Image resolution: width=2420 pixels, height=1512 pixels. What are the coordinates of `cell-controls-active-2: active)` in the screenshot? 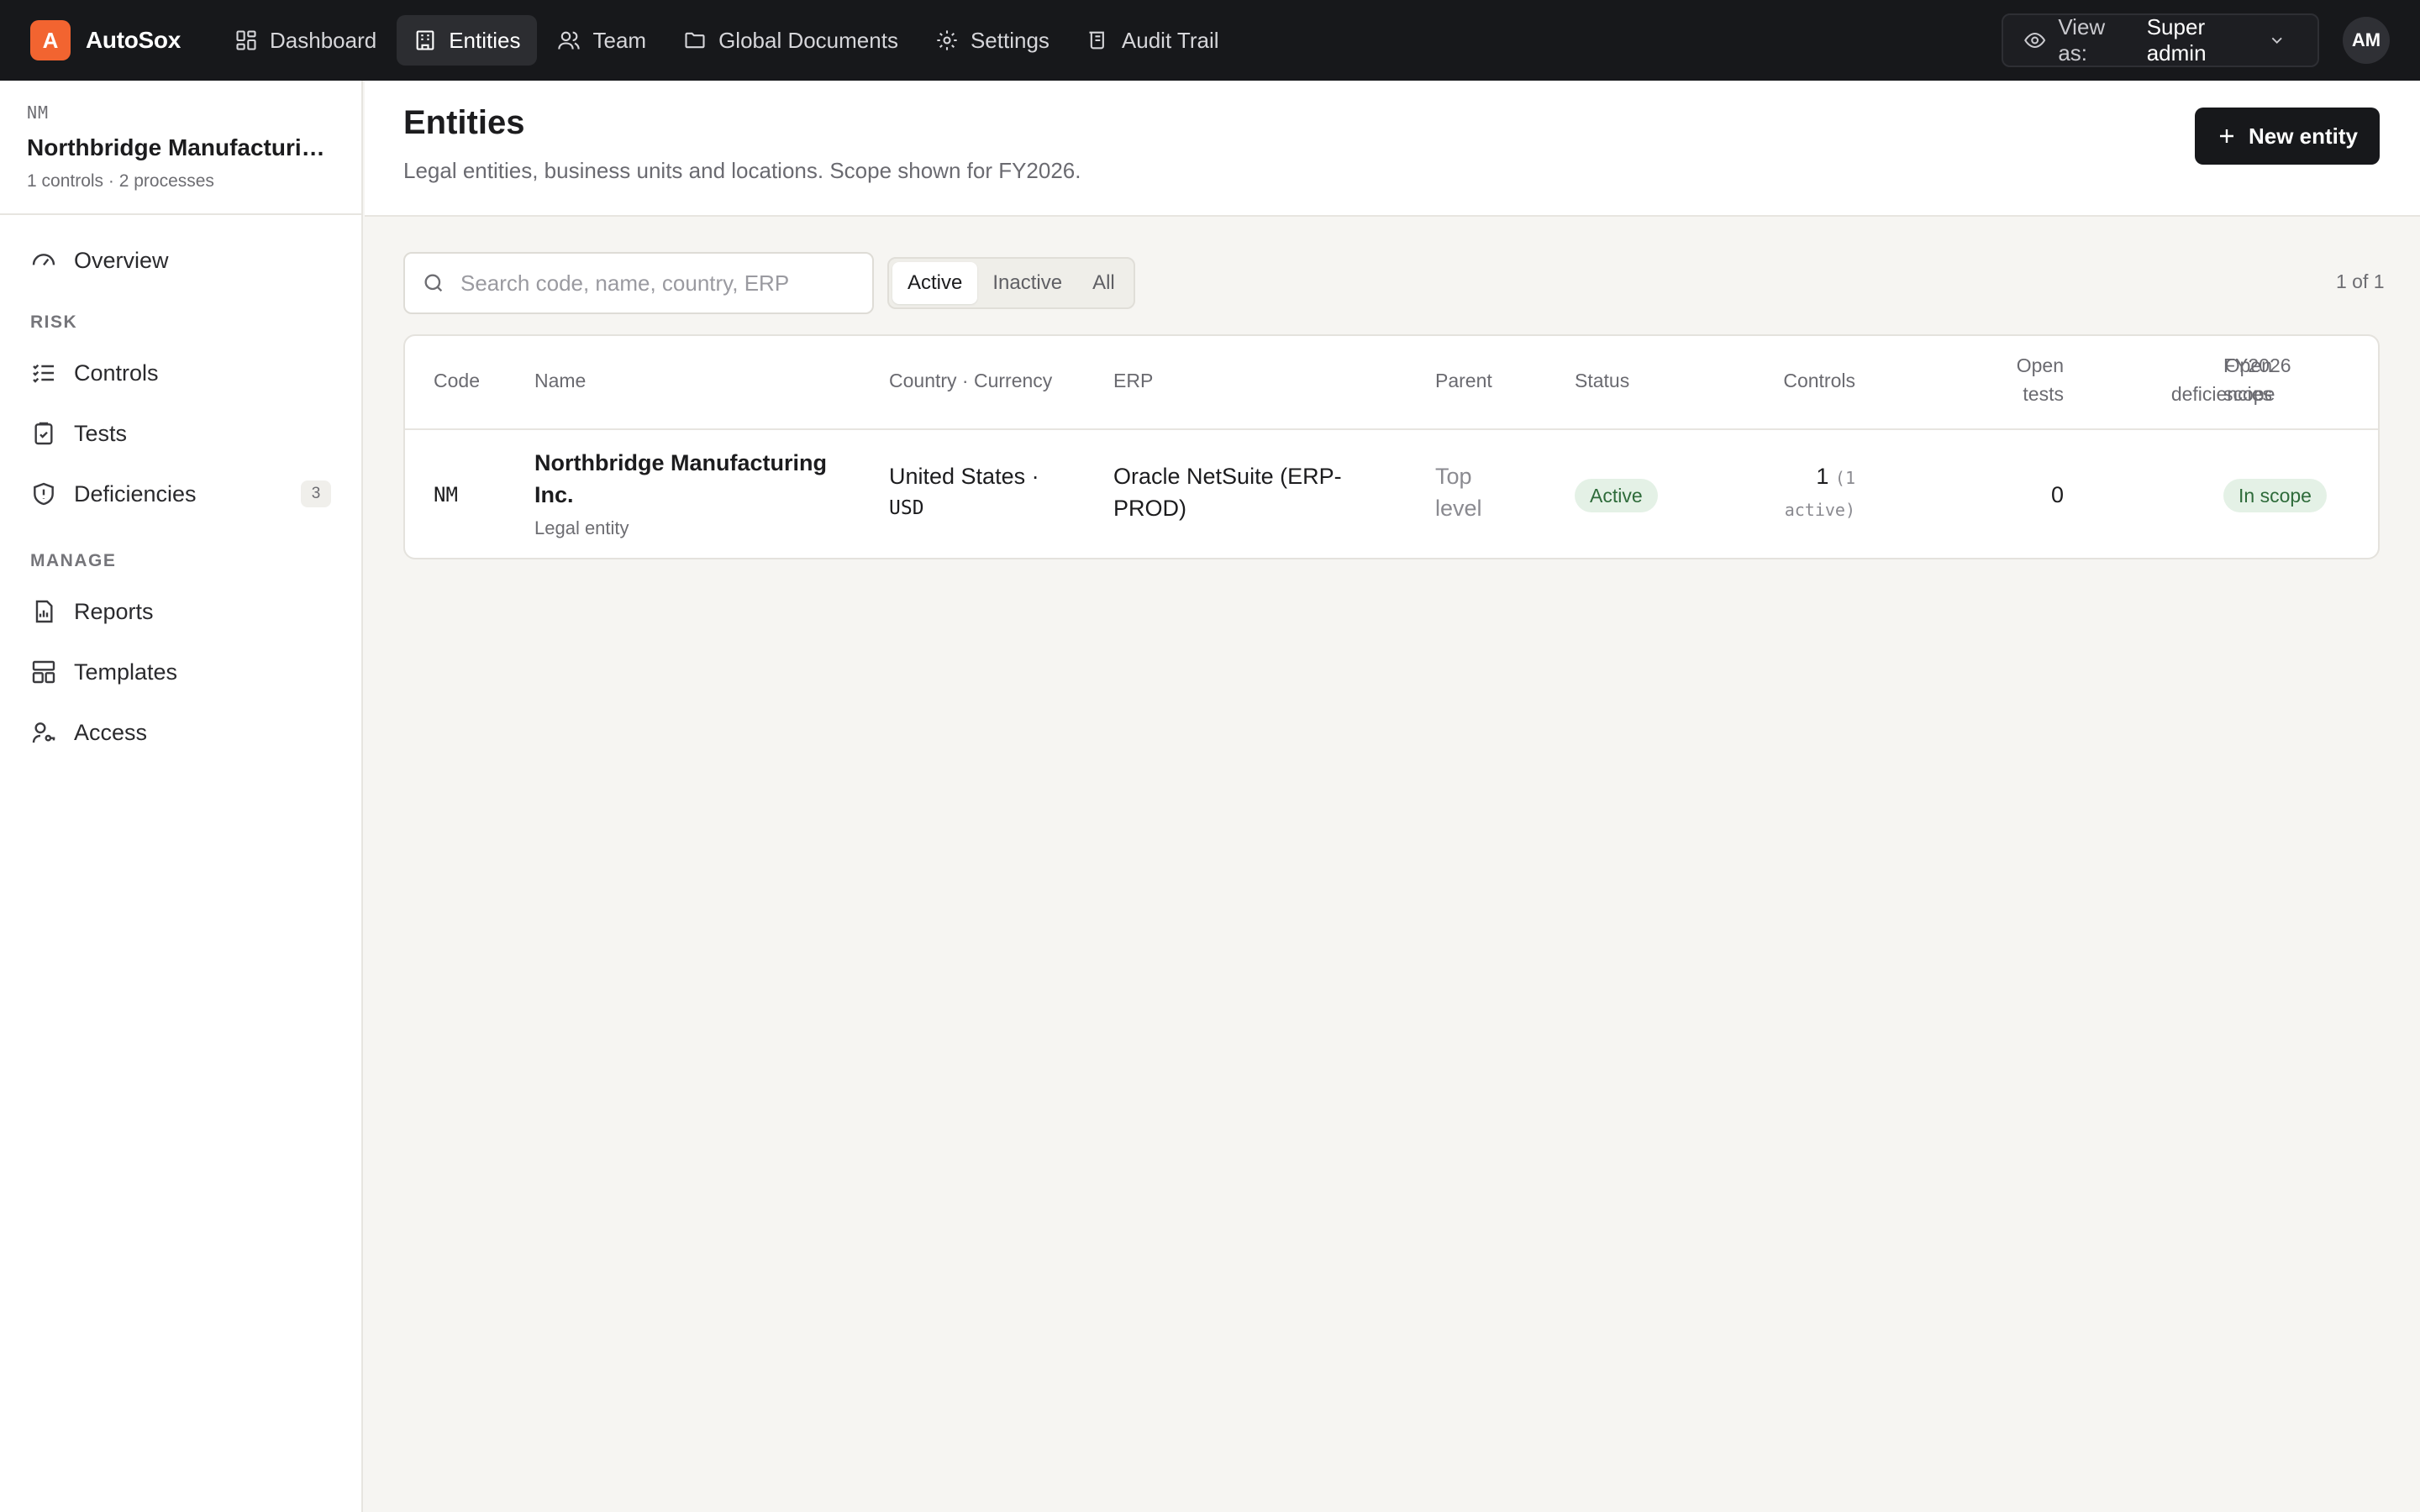 It's located at (1819, 510).